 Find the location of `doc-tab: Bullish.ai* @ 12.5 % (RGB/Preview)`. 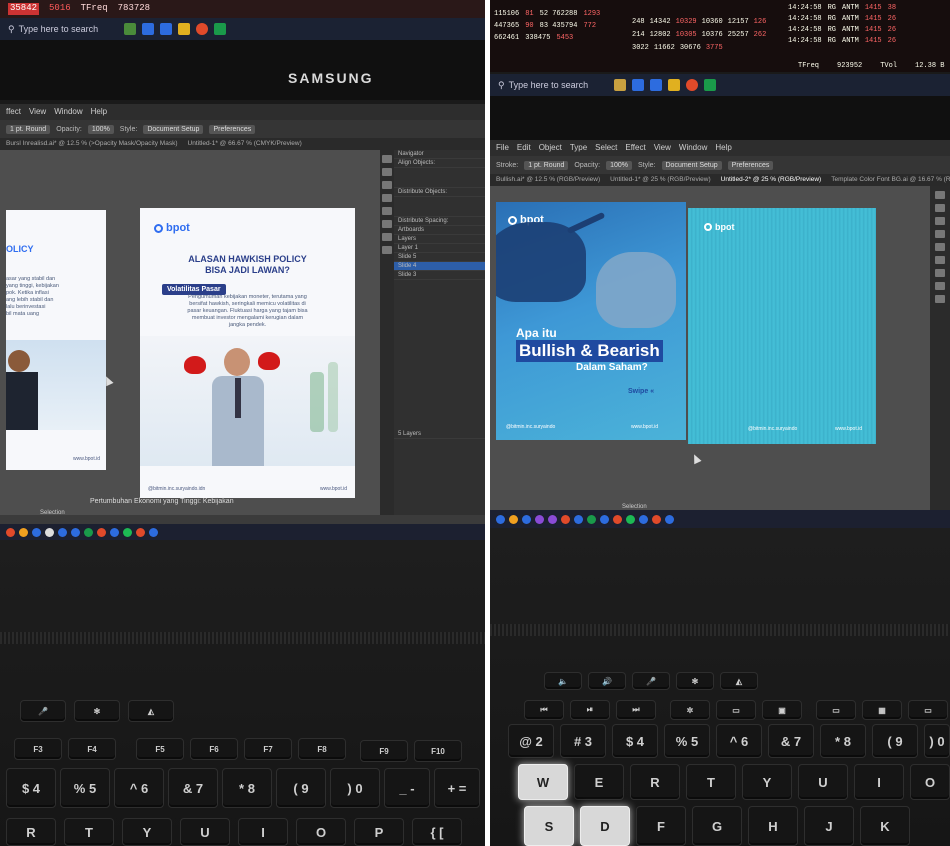

doc-tab: Bullish.ai* @ 12.5 % (RGB/Preview) is located at coordinates (548, 180).